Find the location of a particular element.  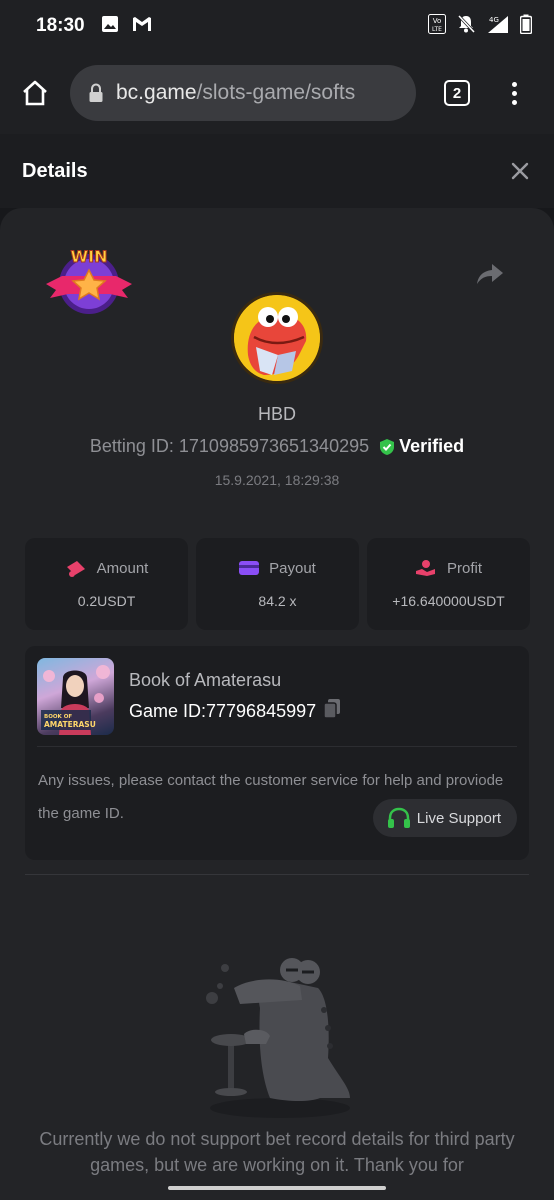

lock-icon is located at coordinates (96, 92).